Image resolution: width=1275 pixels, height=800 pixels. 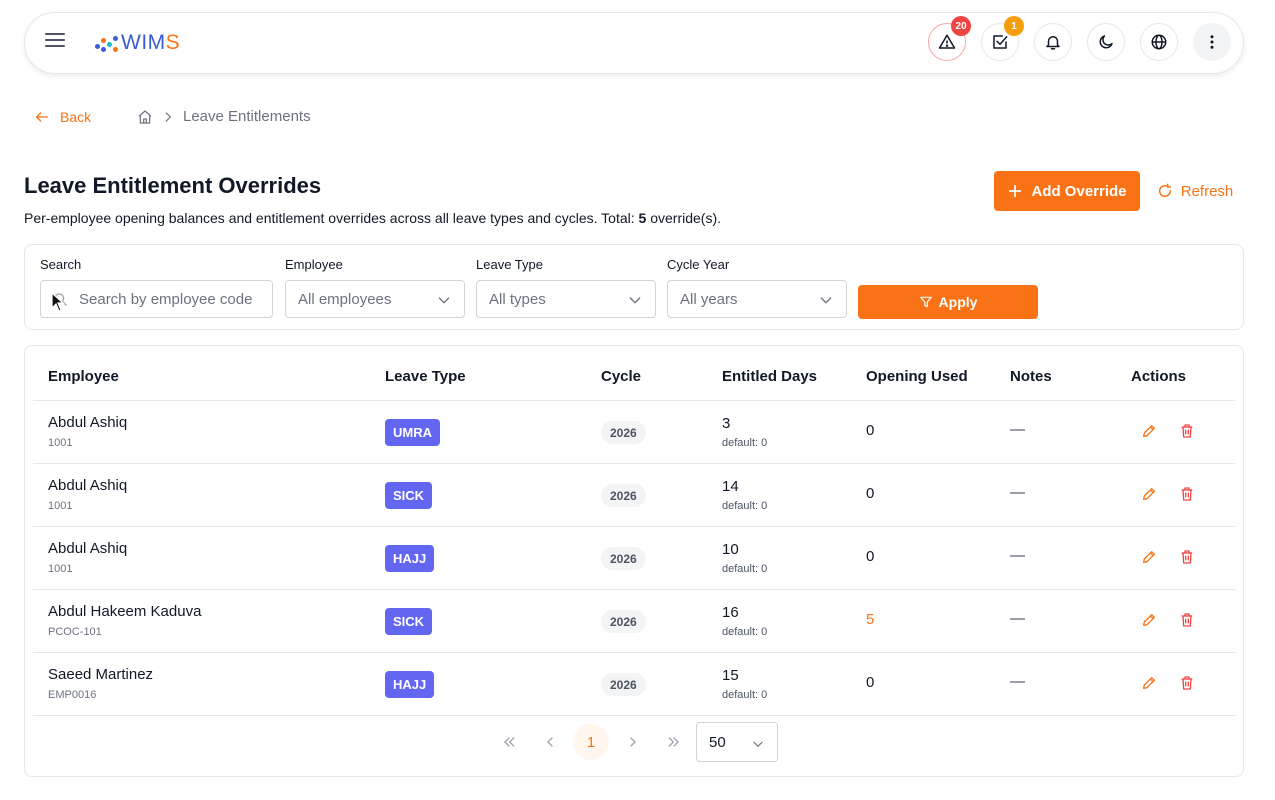 What do you see at coordinates (314, 264) in the screenshot?
I see `employee-label: Employee` at bounding box center [314, 264].